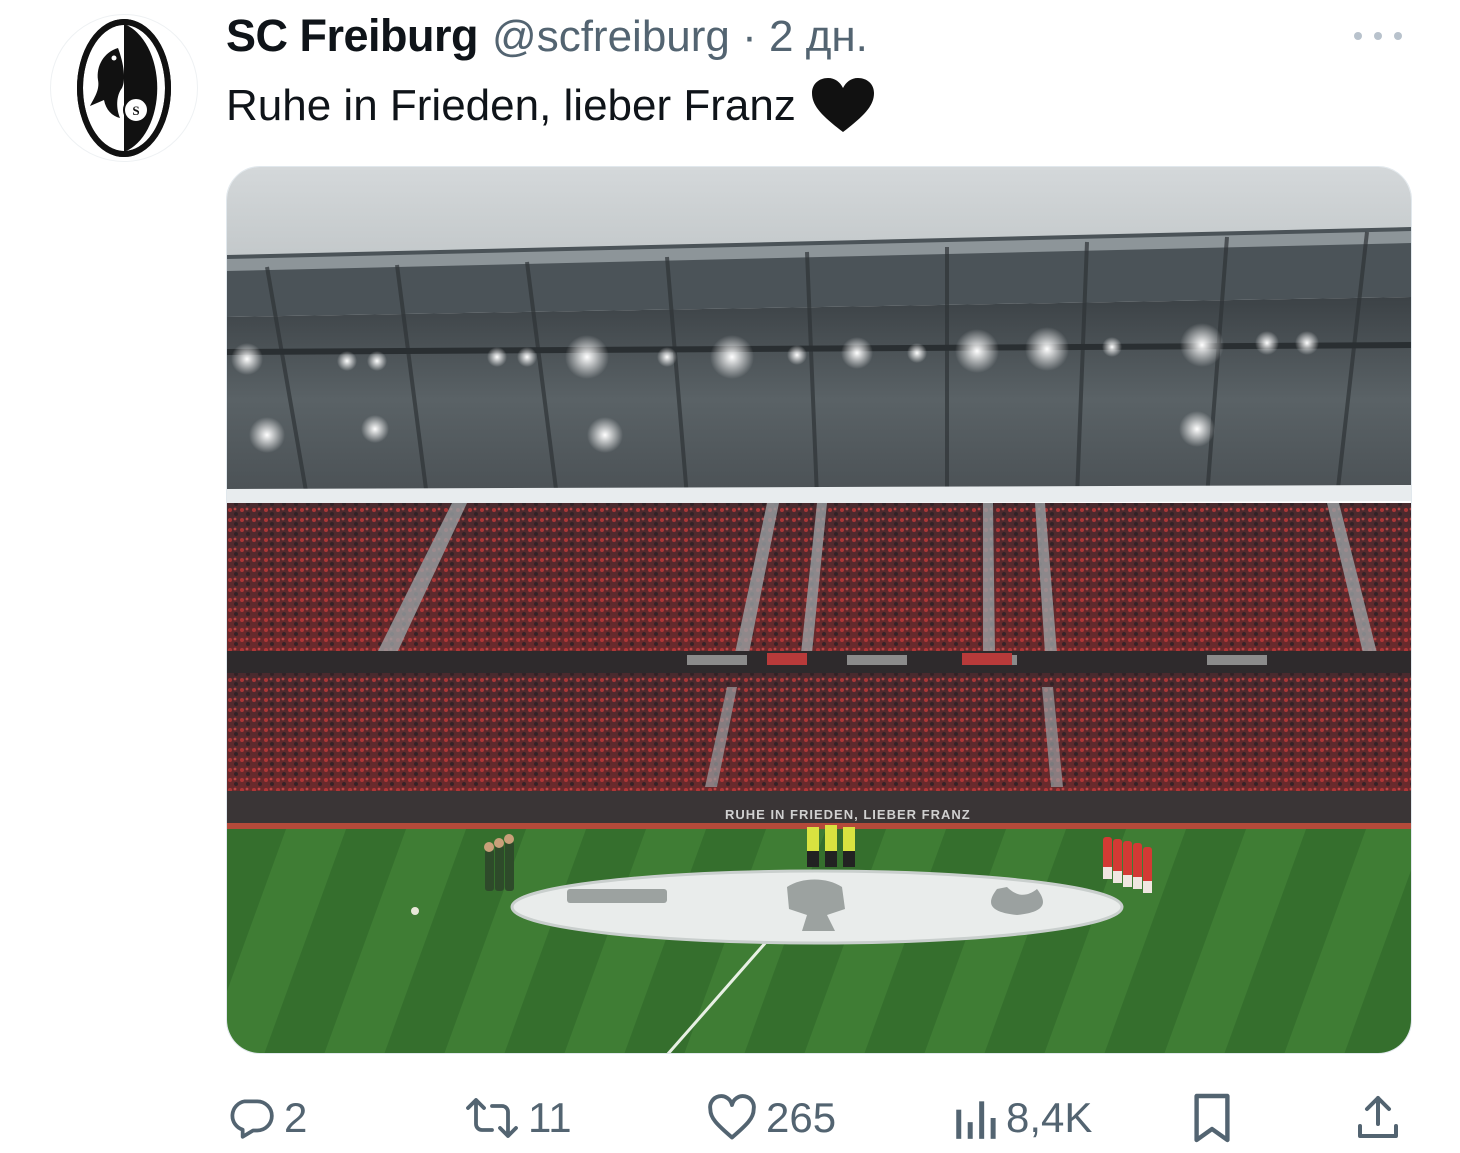 This screenshot has width=1460, height=1153. What do you see at coordinates (842, 105) in the screenshot?
I see `black-heart-icon` at bounding box center [842, 105].